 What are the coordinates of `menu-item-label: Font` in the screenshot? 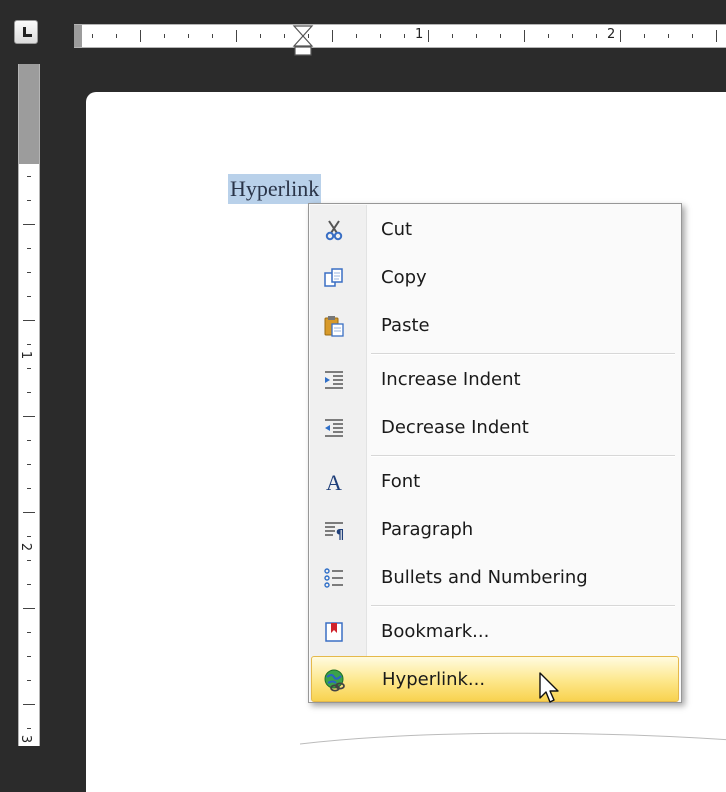 It's located at (401, 481).